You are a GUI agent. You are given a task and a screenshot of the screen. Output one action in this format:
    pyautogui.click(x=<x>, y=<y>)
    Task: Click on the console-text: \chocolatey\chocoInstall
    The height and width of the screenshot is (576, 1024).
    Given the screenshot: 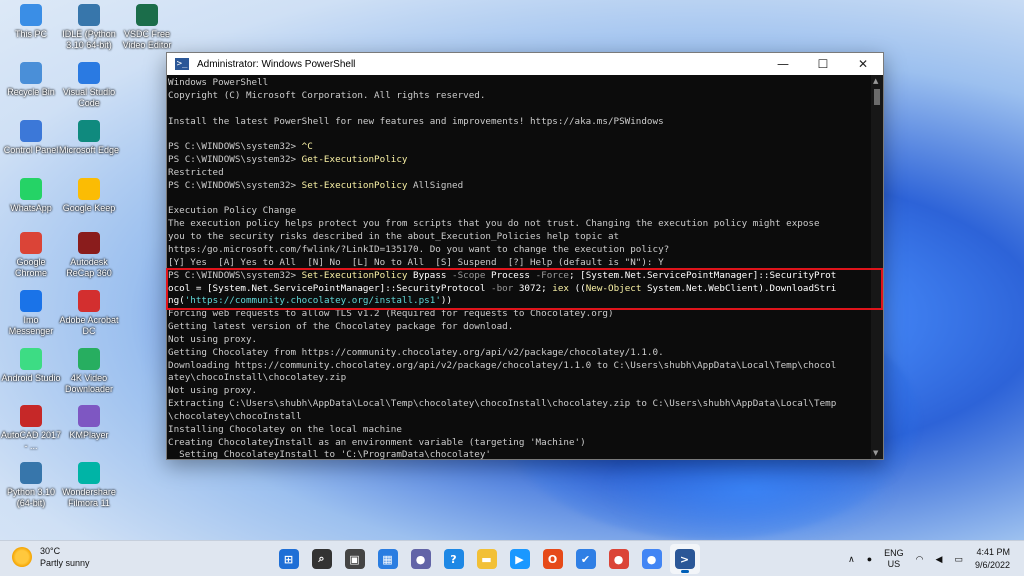 What is the action you would take?
    pyautogui.click(x=235, y=416)
    